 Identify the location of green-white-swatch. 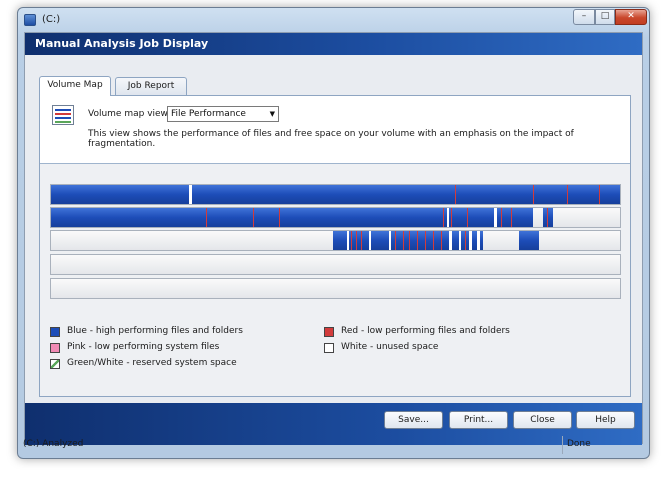
(55, 364).